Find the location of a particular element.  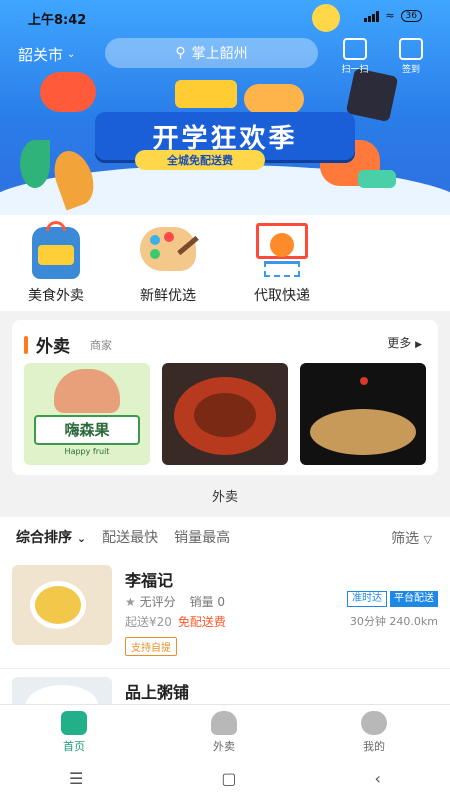

basketball-hoop-icon is located at coordinates (282, 251).